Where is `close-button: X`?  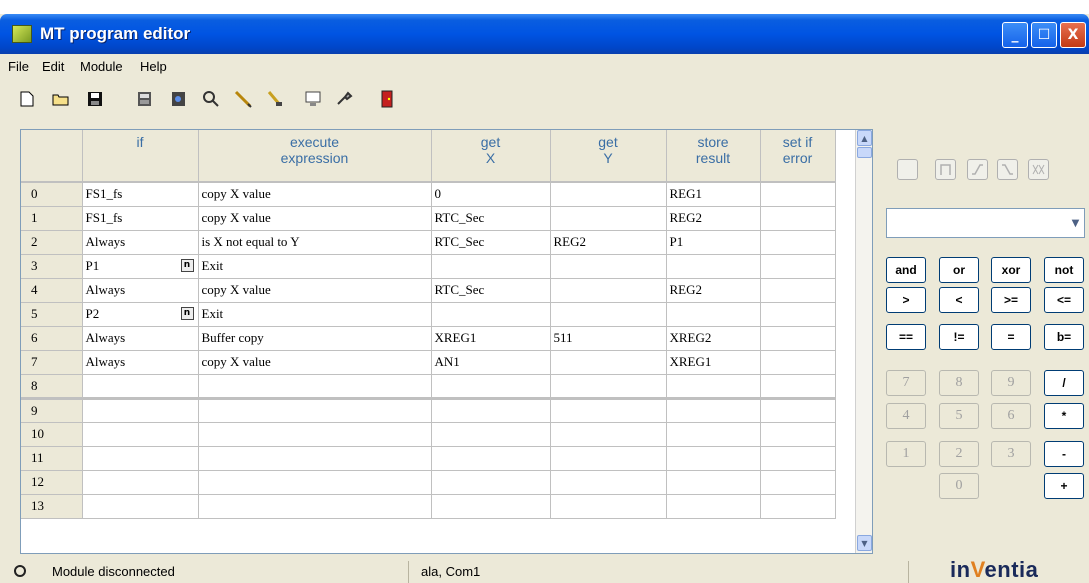
close-button: X is located at coordinates (1073, 35).